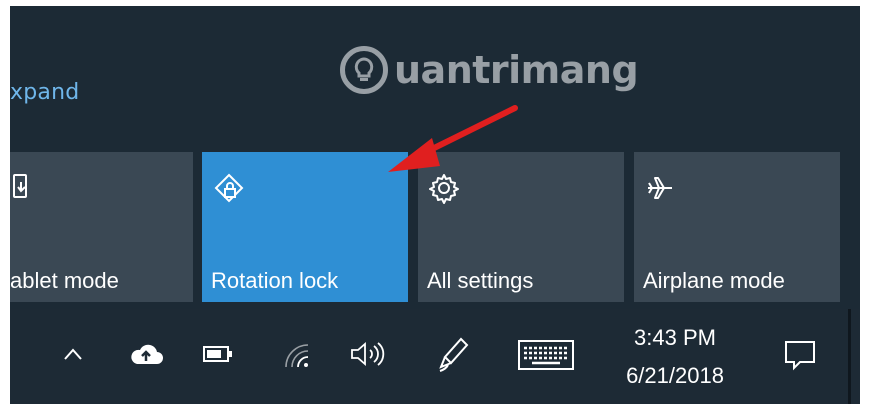  What do you see at coordinates (454, 355) in the screenshot?
I see `pen-ink-icon` at bounding box center [454, 355].